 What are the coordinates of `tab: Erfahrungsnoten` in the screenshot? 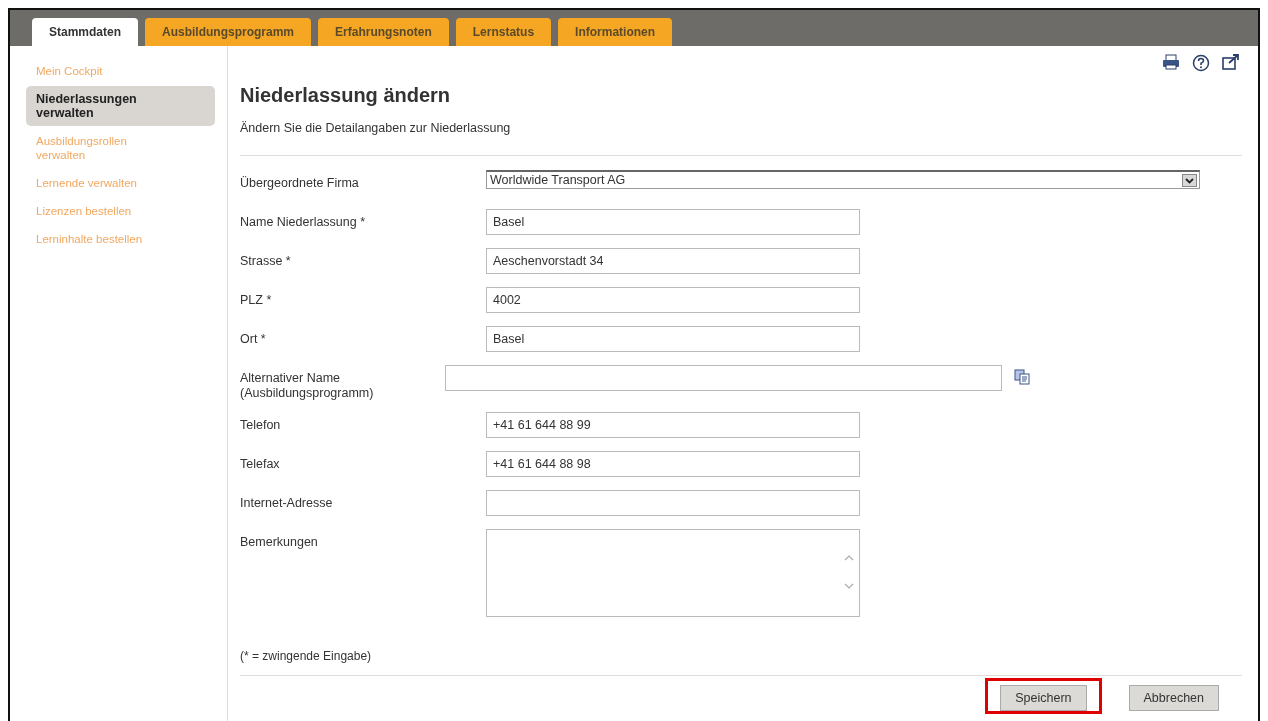 It's located at (383, 32).